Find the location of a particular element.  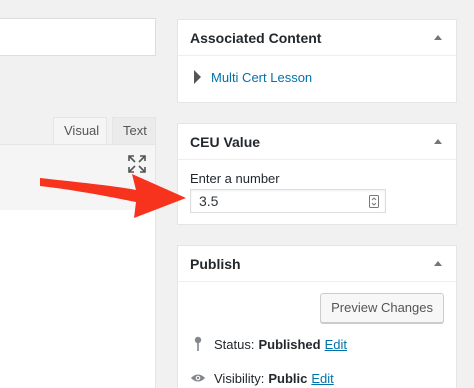

visibility-edit-link: Edit is located at coordinates (322, 378).